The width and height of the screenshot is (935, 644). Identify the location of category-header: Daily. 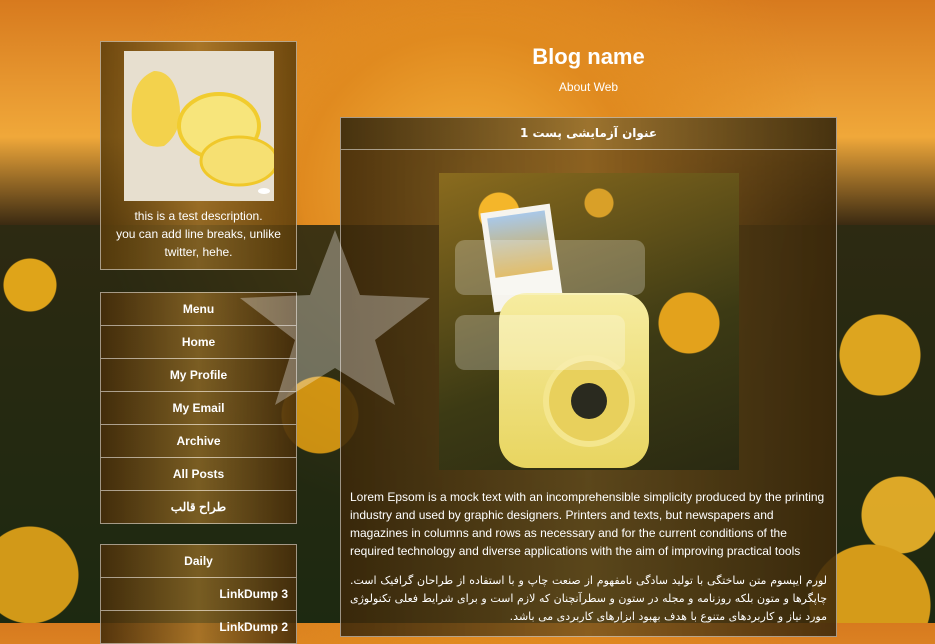
(198, 561).